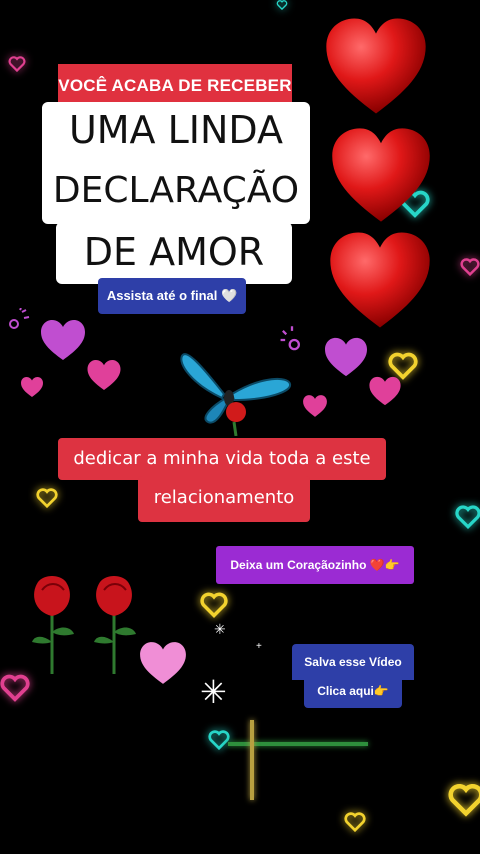 The width and height of the screenshot is (480, 854). I want to click on save-video-prompt: Salva esse Vídeo, so click(353, 662).